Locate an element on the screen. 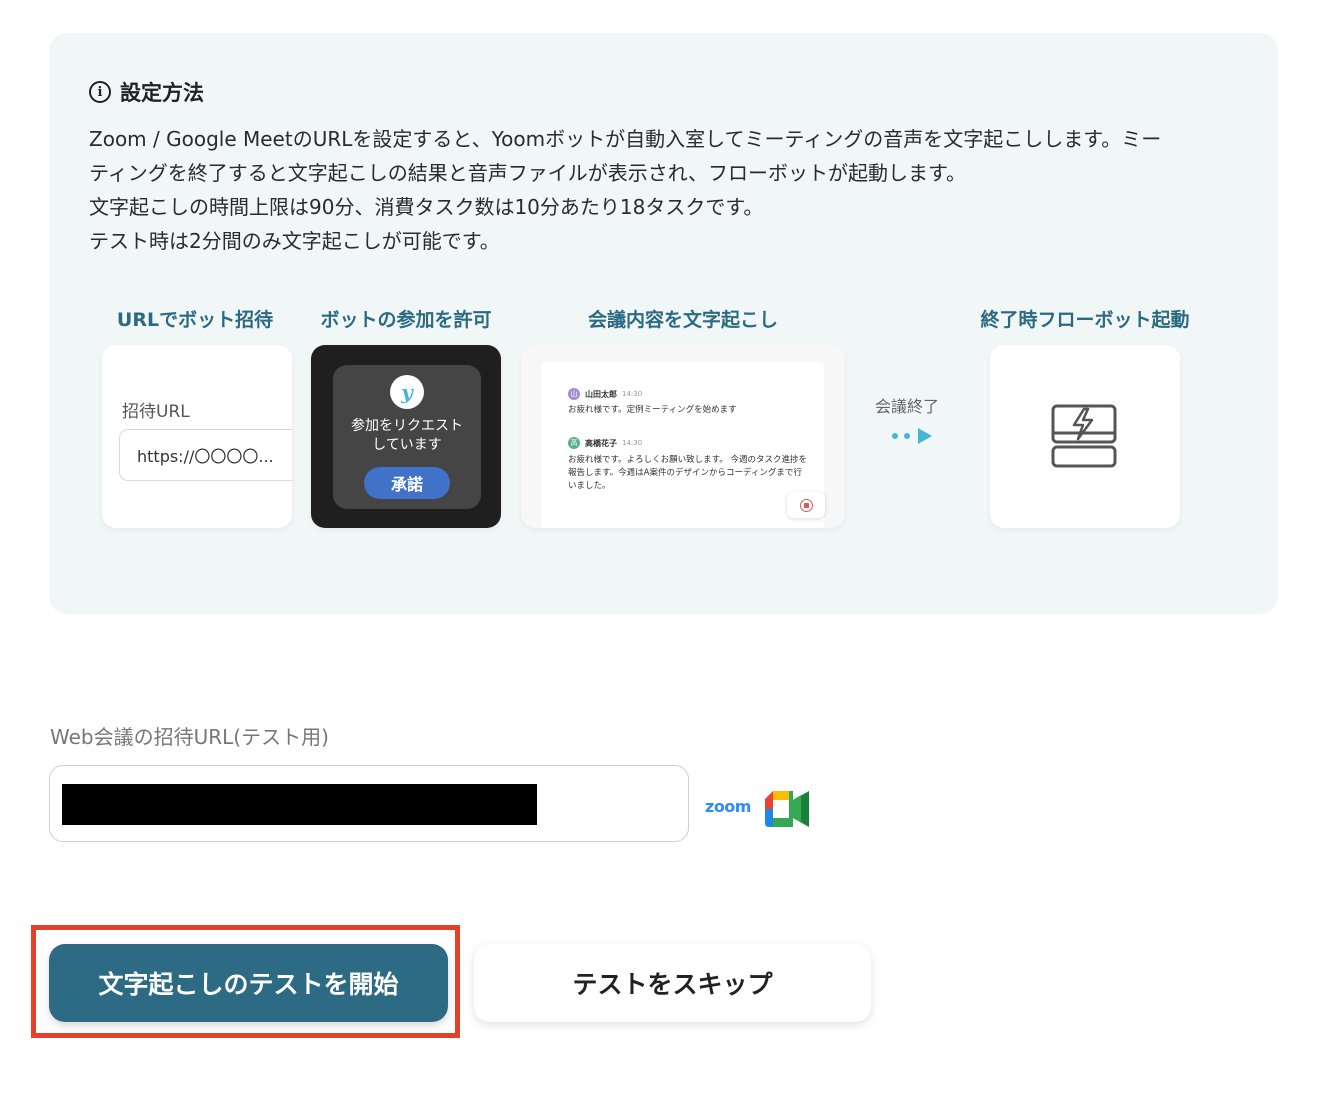  join-request-dialog: y 参加をリクエスト しています 承諾 is located at coordinates (407, 437).